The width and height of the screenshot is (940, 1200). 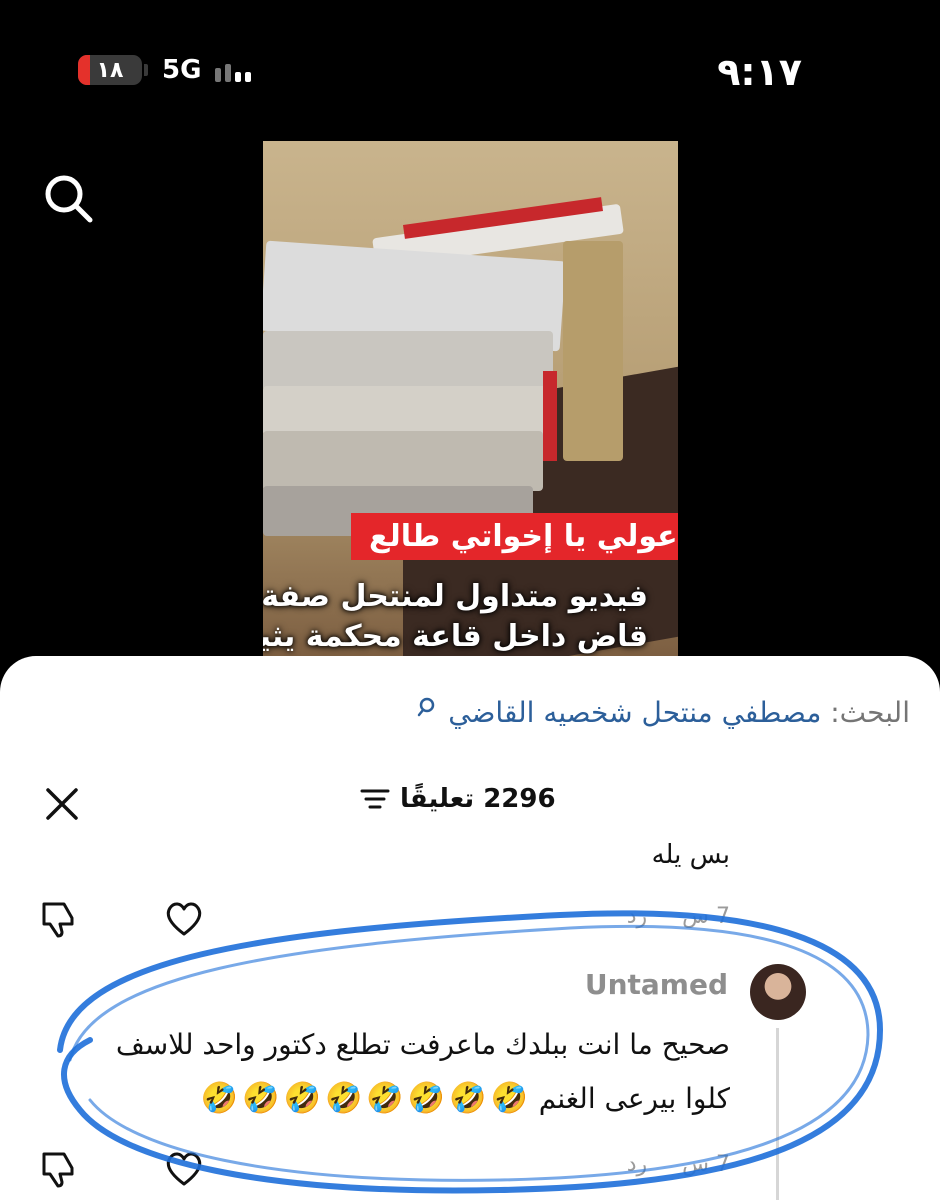 I want to click on comment-line2: كلوا بيرعى الغنم 🤣🤣🤣🤣🤣🤣🤣🤣, so click(x=390, y=1099).